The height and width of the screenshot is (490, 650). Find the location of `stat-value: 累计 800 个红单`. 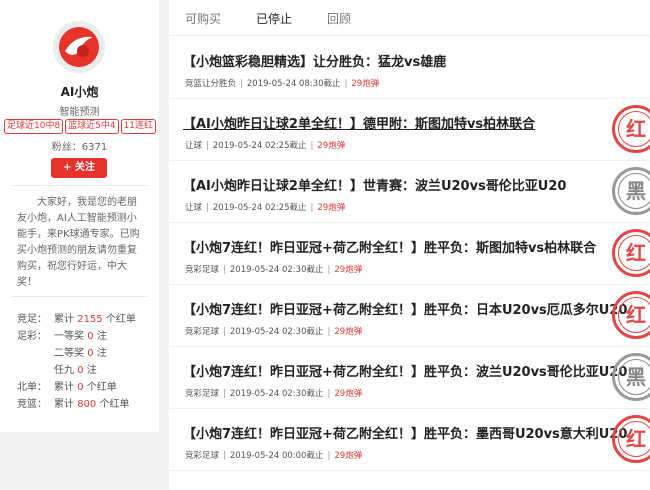

stat-value: 累计 800 个红单 is located at coordinates (91, 404).